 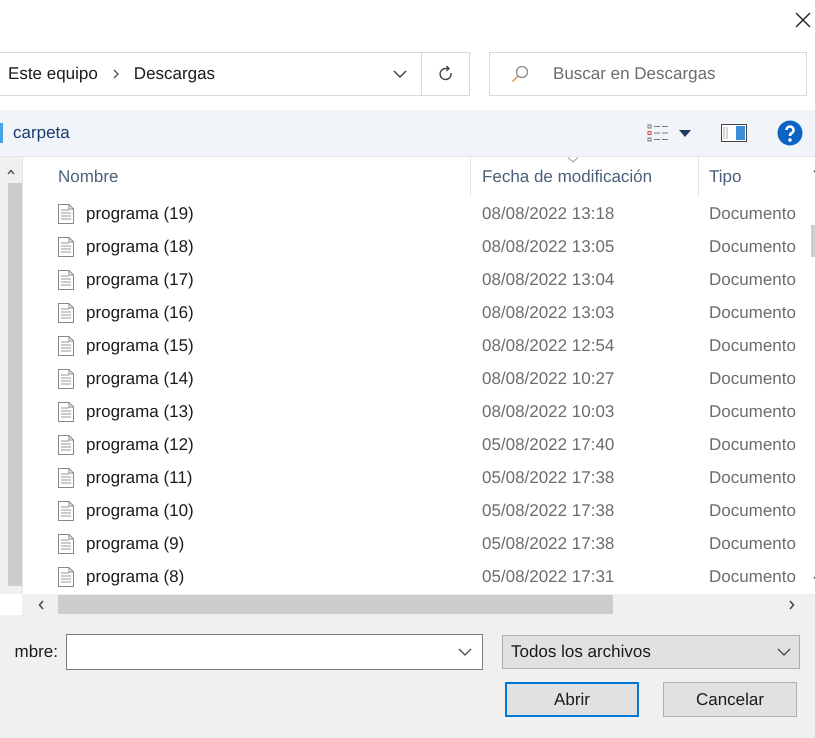 What do you see at coordinates (573, 160) in the screenshot?
I see `sort-caret-icon` at bounding box center [573, 160].